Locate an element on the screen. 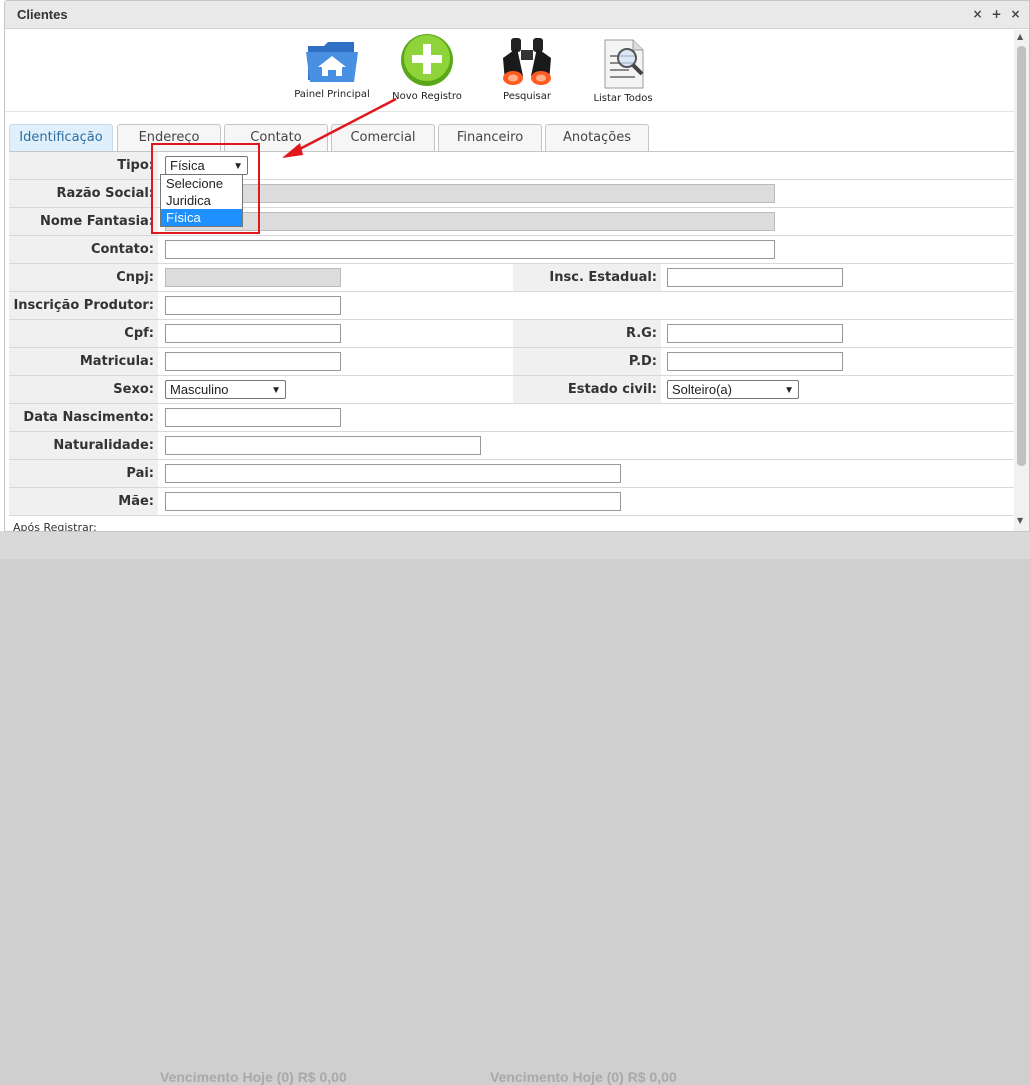 The image size is (1030, 1085). insc-estadual-label: Insc. Estadual: is located at coordinates (587, 277).